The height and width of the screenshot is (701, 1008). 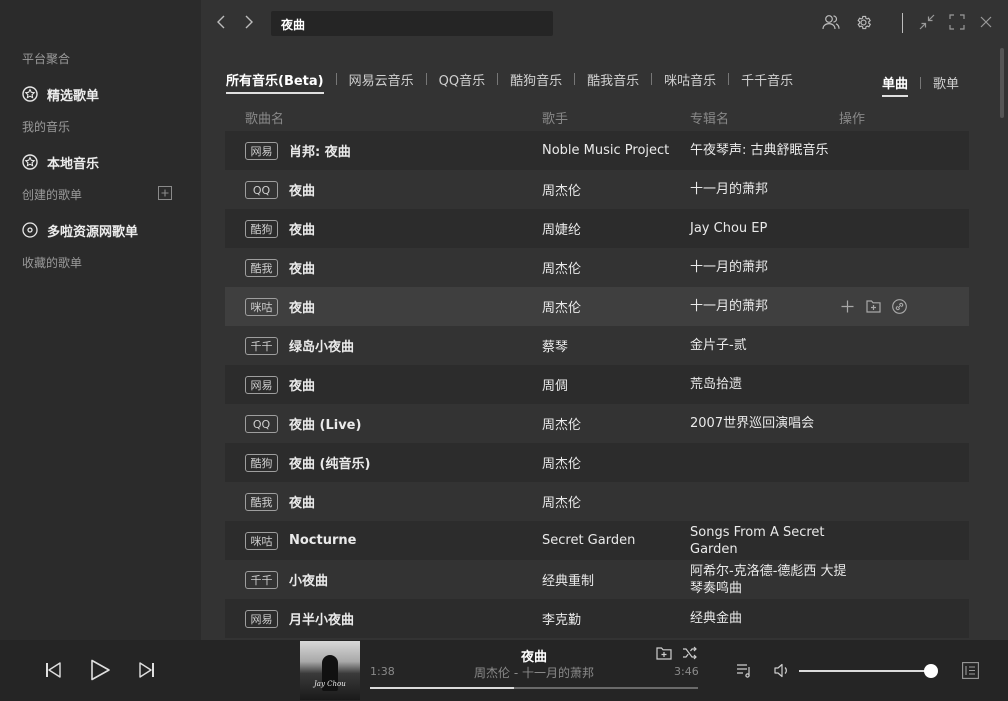 I want to click on shuffle-button, so click(x=689, y=653).